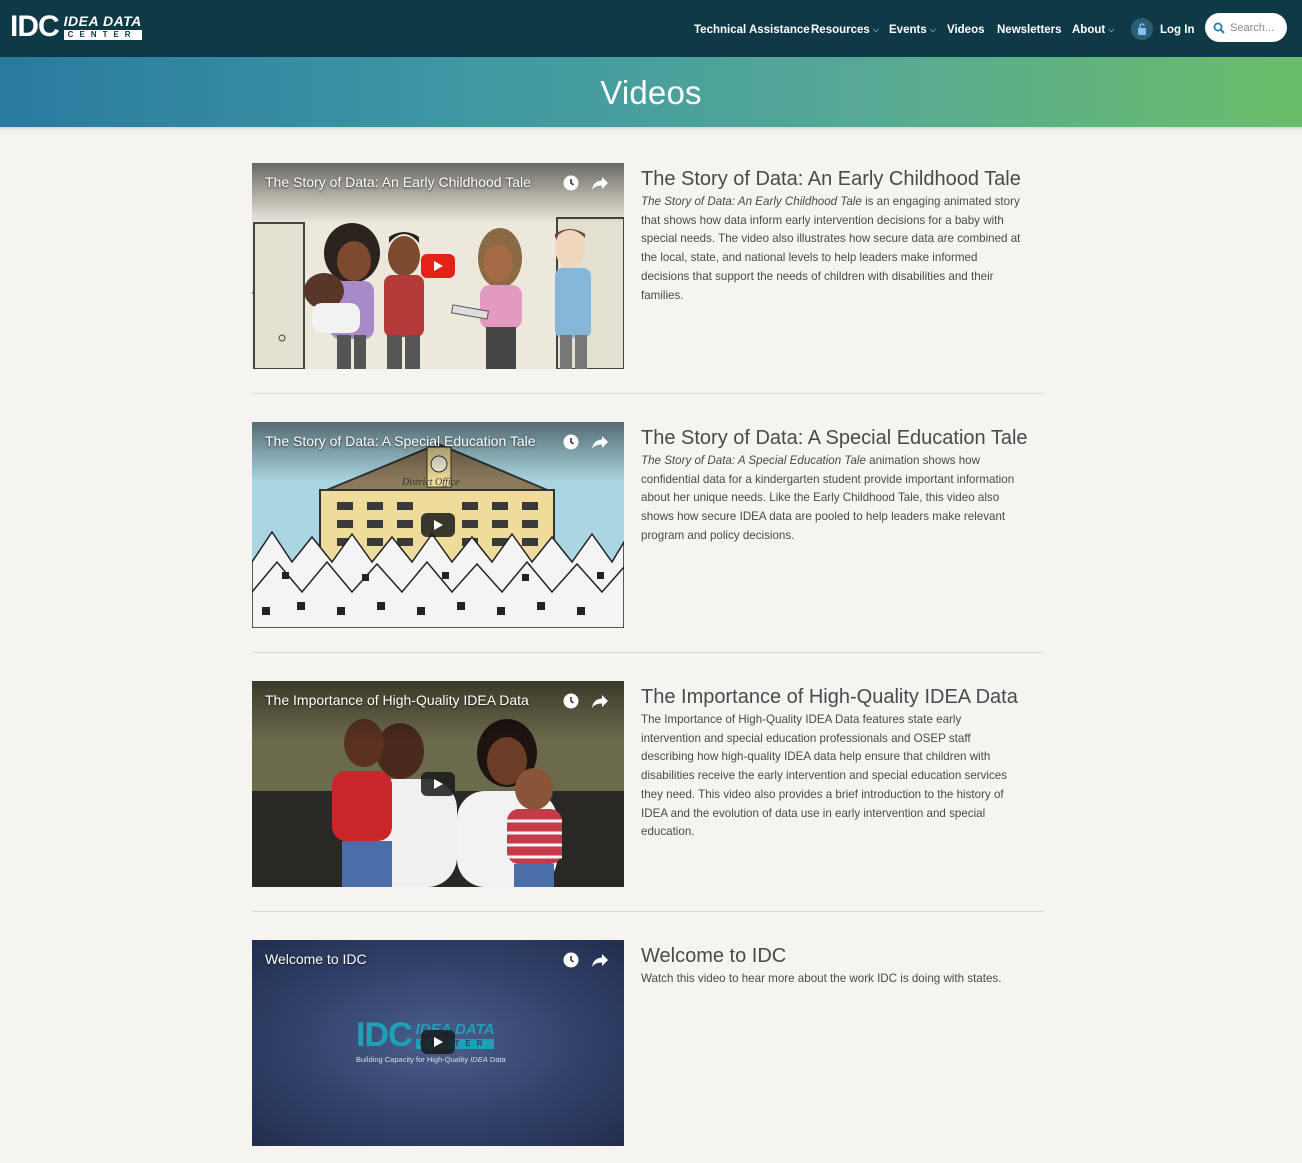  Describe the element at coordinates (102, 35) in the screenshot. I see `logo-bottom-text: CENTER` at that location.